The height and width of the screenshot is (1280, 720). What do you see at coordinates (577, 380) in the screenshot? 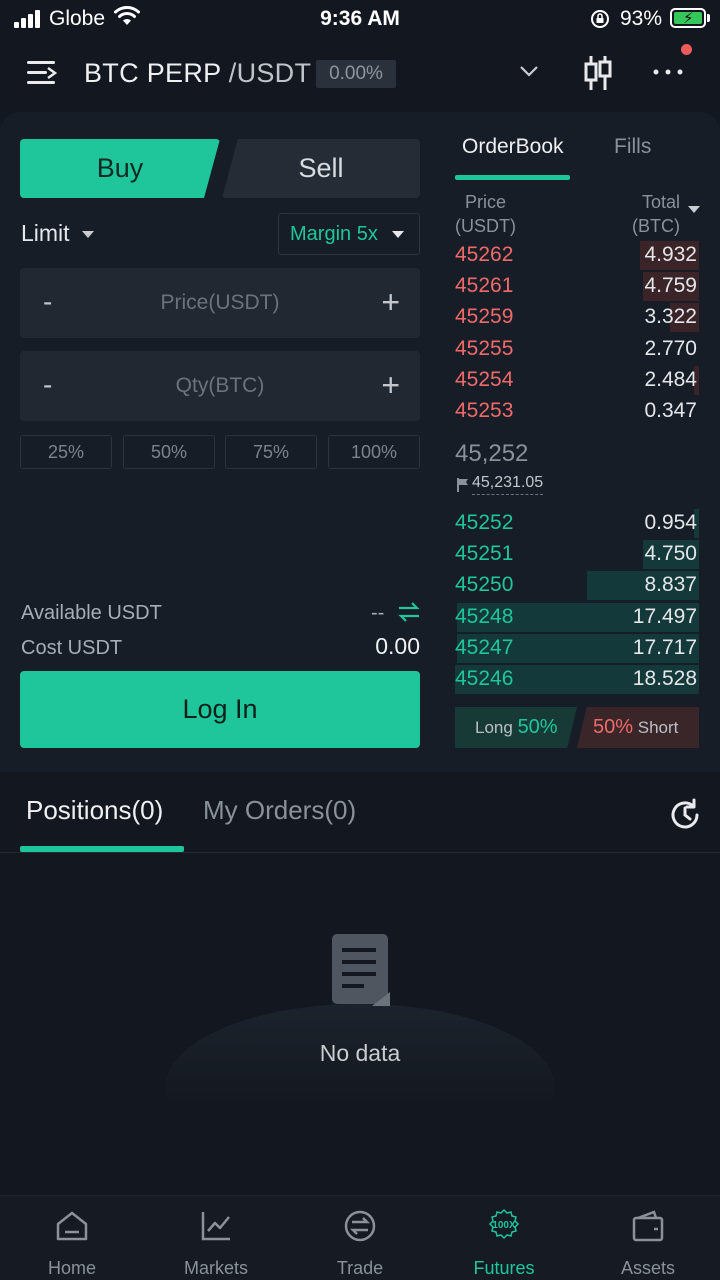
I see `ask-row: 45254 2.484` at bounding box center [577, 380].